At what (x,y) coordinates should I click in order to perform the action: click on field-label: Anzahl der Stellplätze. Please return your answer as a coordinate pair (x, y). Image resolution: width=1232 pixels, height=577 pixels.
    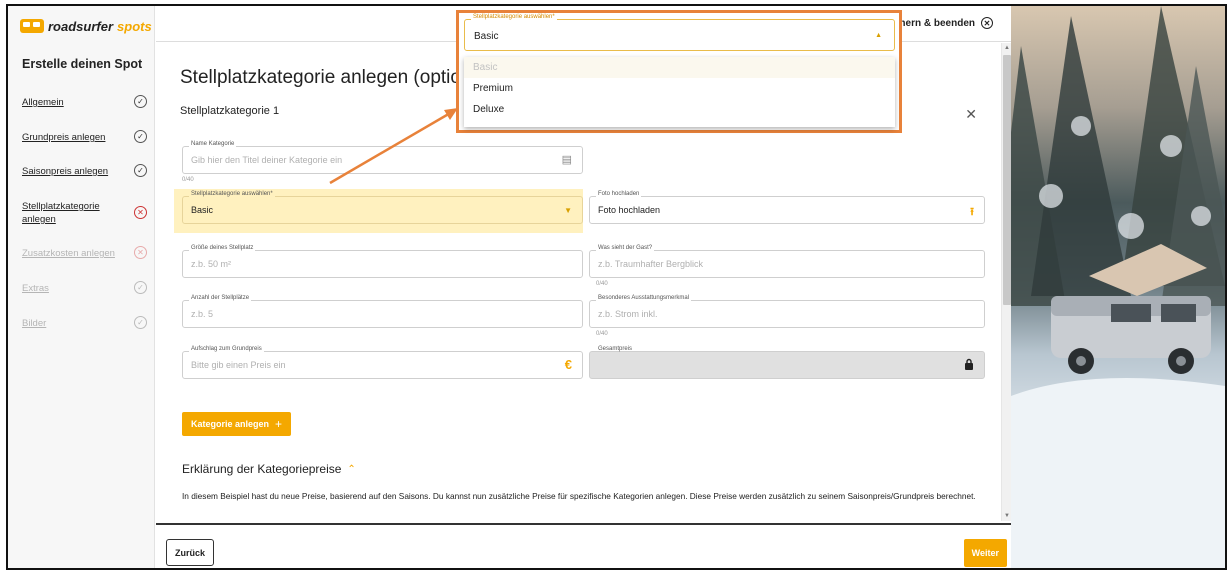
    Looking at the image, I should click on (220, 298).